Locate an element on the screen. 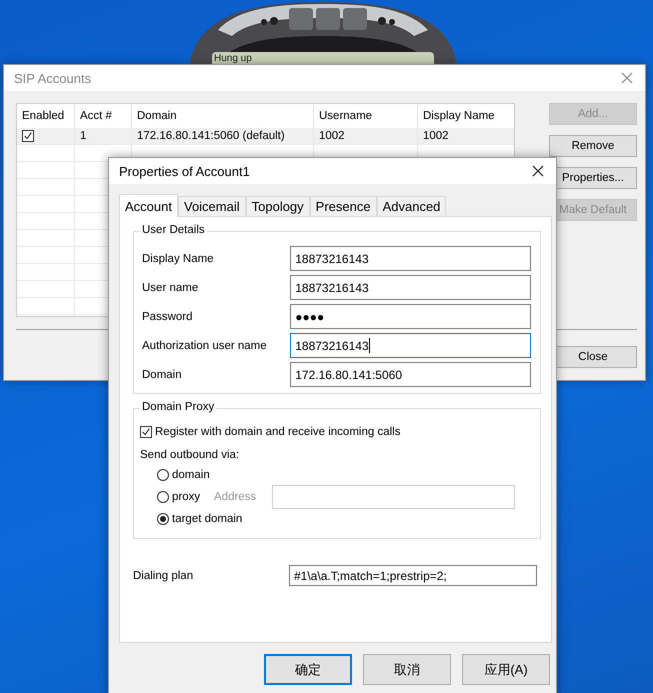 Image resolution: width=653 pixels, height=693 pixels. field-label: Domain is located at coordinates (162, 374).